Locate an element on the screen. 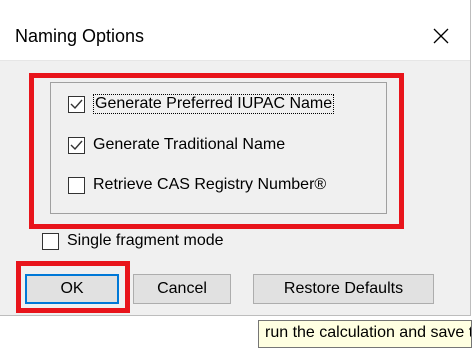  close-icon is located at coordinates (441, 36).